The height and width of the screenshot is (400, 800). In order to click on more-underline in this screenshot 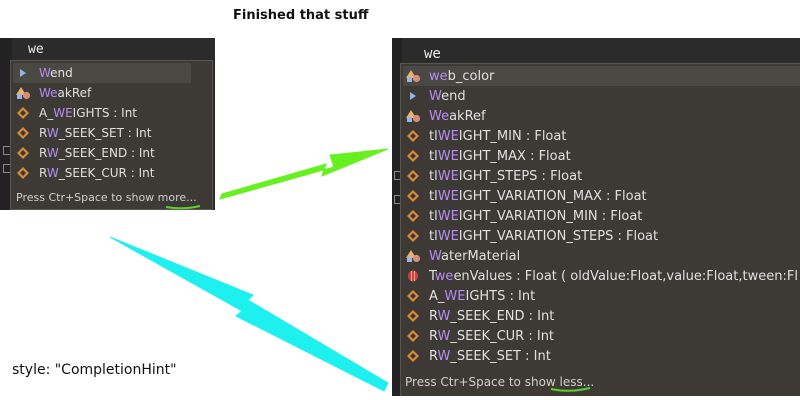, I will do `click(183, 207)`.